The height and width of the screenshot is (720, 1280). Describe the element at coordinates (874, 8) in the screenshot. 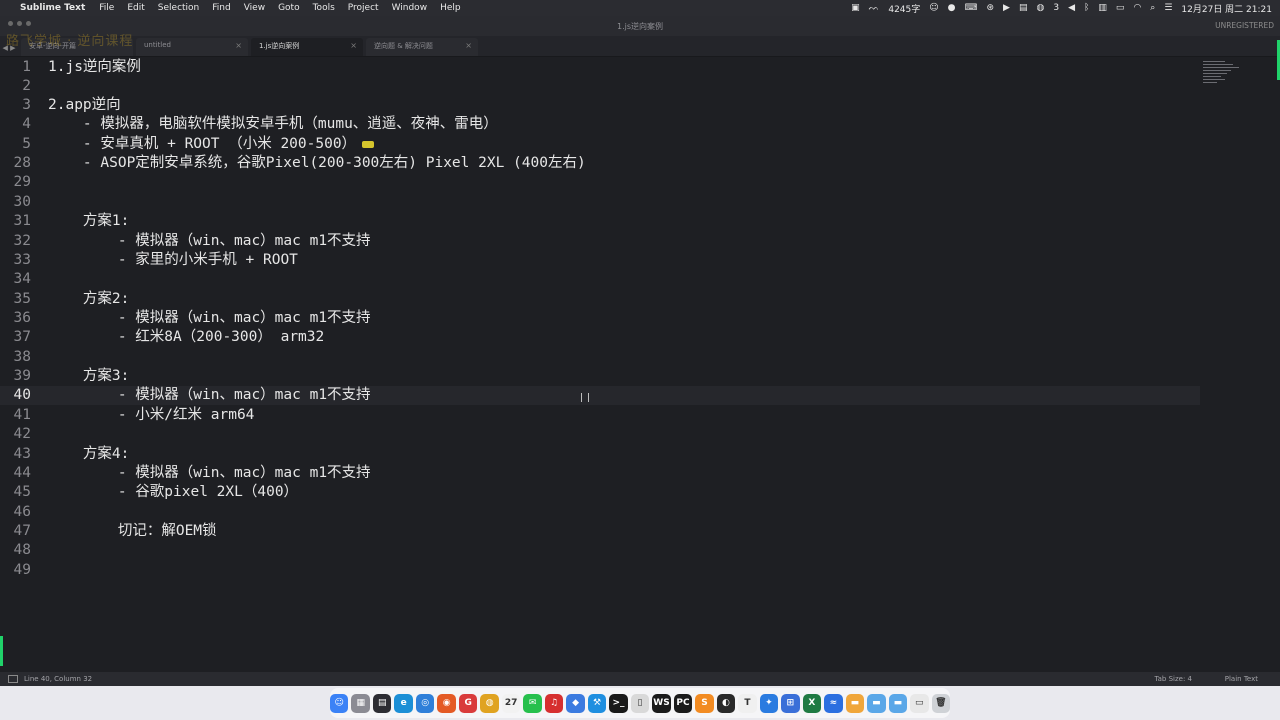

I see `app-logo-icon: ᨓ` at that location.